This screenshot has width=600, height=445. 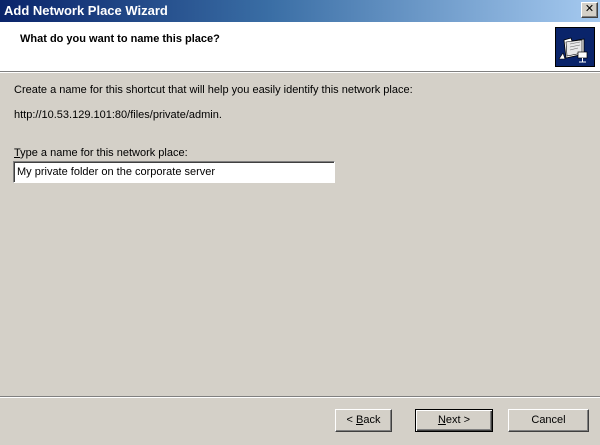 What do you see at coordinates (351, 420) in the screenshot?
I see `back-arrow: <` at bounding box center [351, 420].